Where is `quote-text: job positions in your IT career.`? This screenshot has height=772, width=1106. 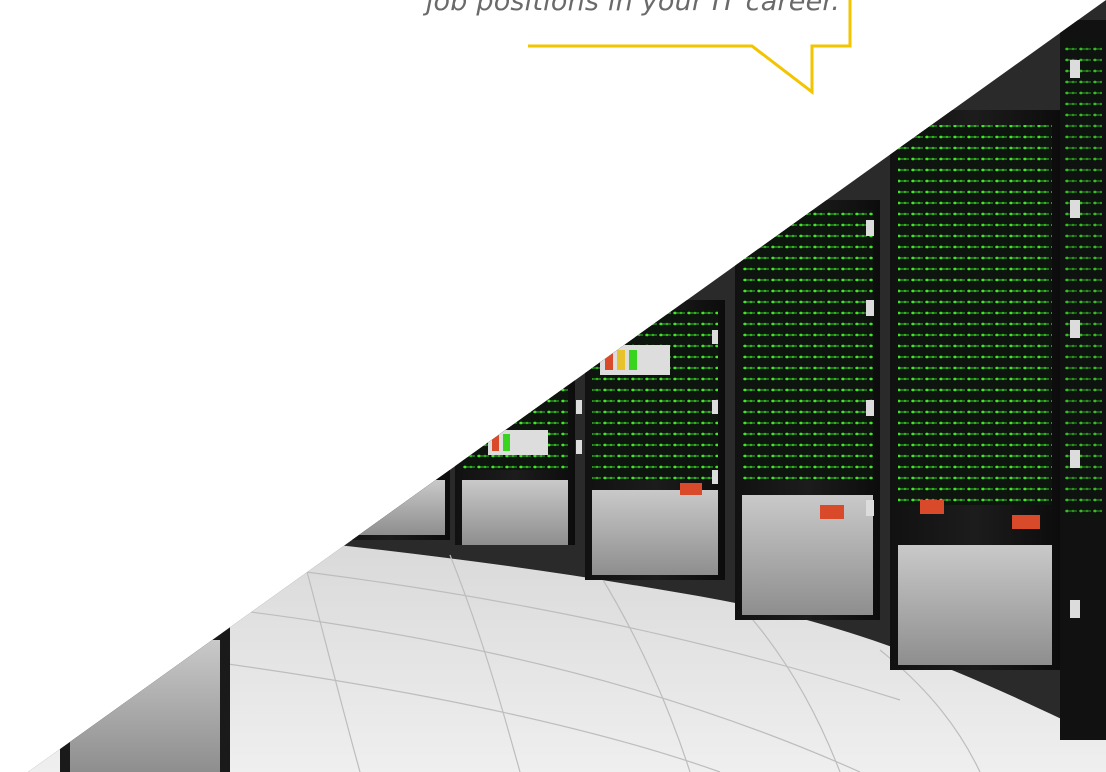 quote-text: job positions in your IT career. is located at coordinates (632, 8).